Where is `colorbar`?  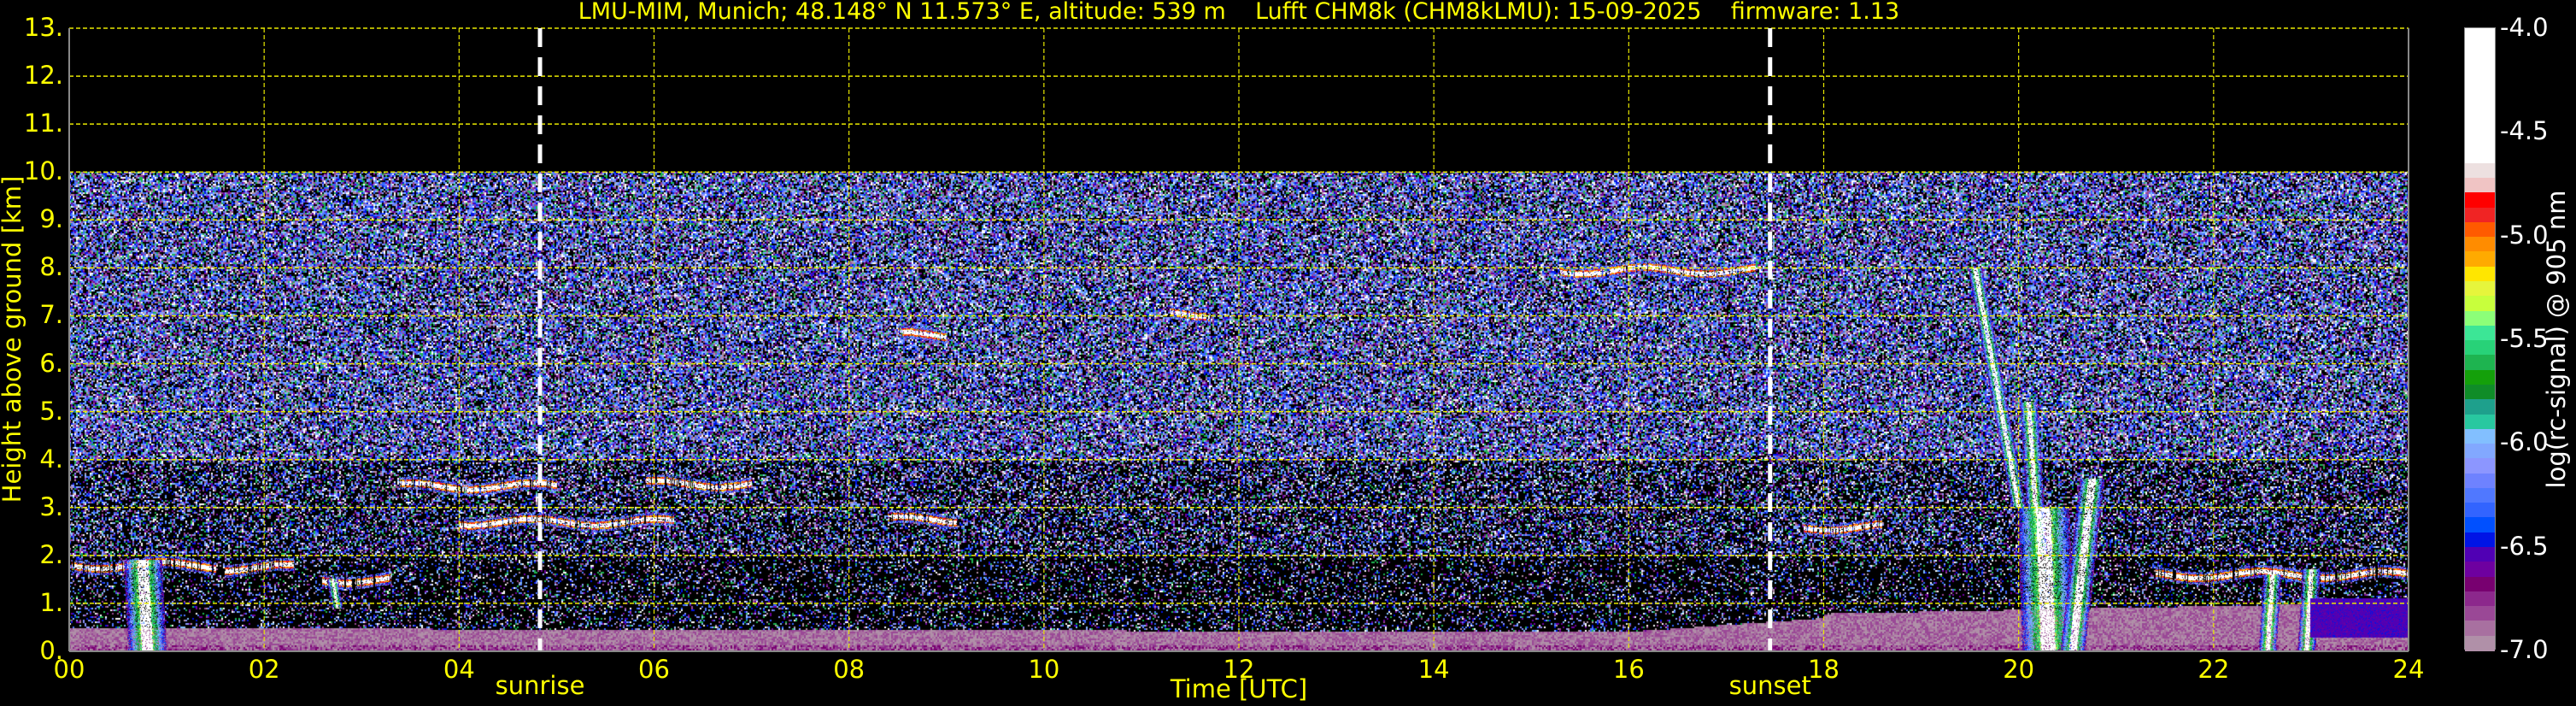 colorbar is located at coordinates (2480, 339).